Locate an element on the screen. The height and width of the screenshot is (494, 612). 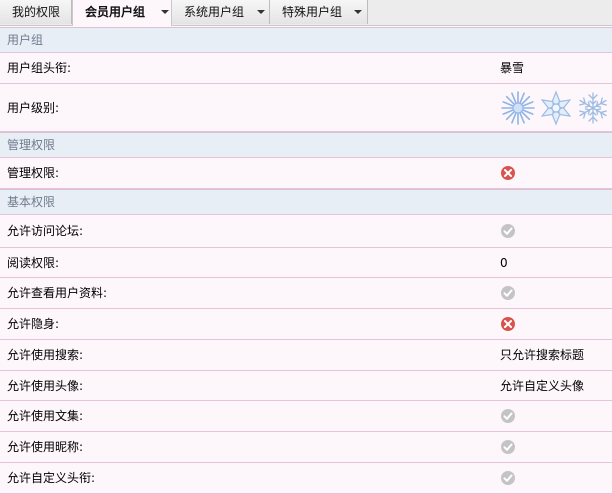
row-search: 允许使用搜索: 只允许搜索标题 is located at coordinates (306, 355).